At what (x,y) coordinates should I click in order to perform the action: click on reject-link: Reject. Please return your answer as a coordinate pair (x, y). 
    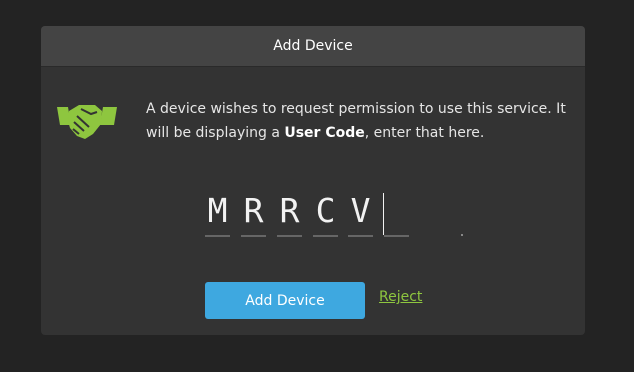
    Looking at the image, I should click on (400, 297).